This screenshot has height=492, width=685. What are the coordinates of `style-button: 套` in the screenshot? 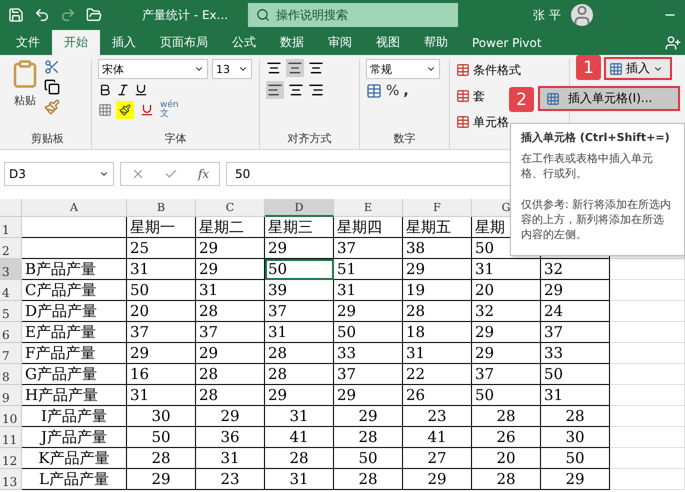 It's located at (470, 96).